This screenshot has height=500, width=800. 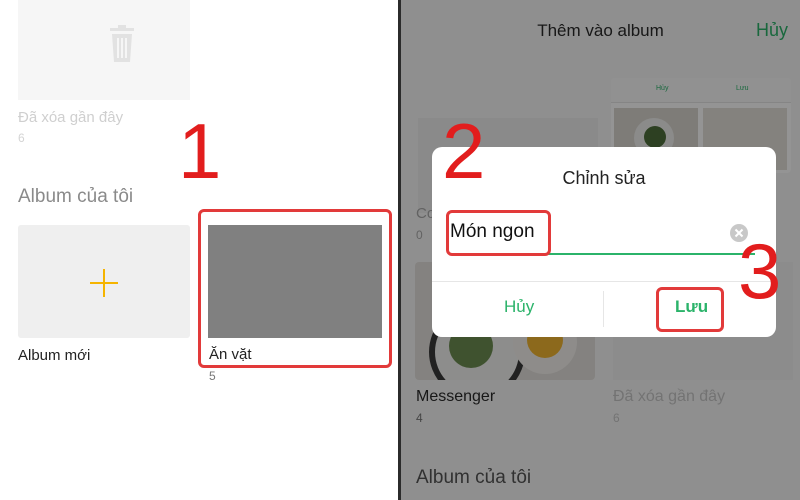 I want to click on new-album-label: Album mới, so click(x=54, y=355).